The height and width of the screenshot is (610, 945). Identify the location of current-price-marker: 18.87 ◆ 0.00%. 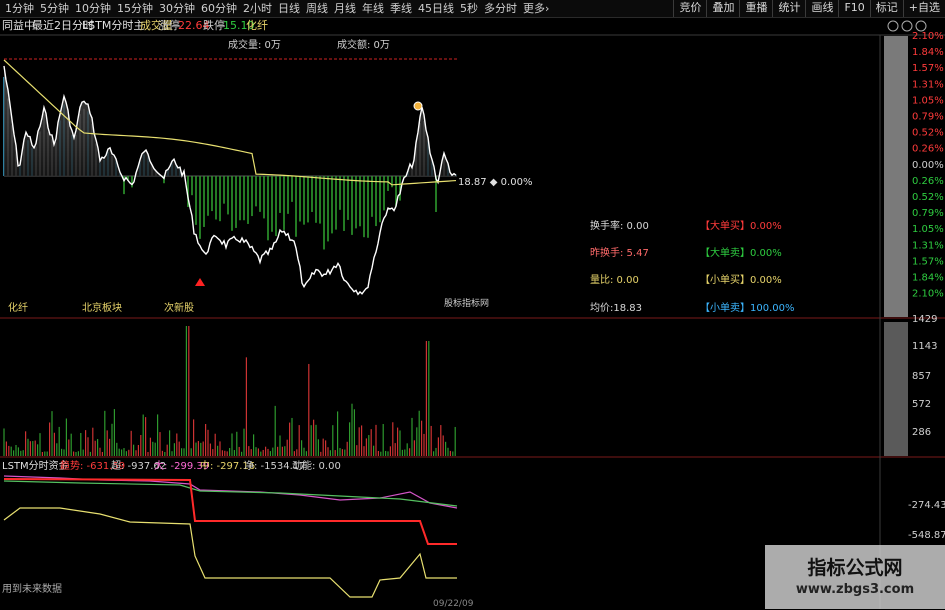
(495, 182).